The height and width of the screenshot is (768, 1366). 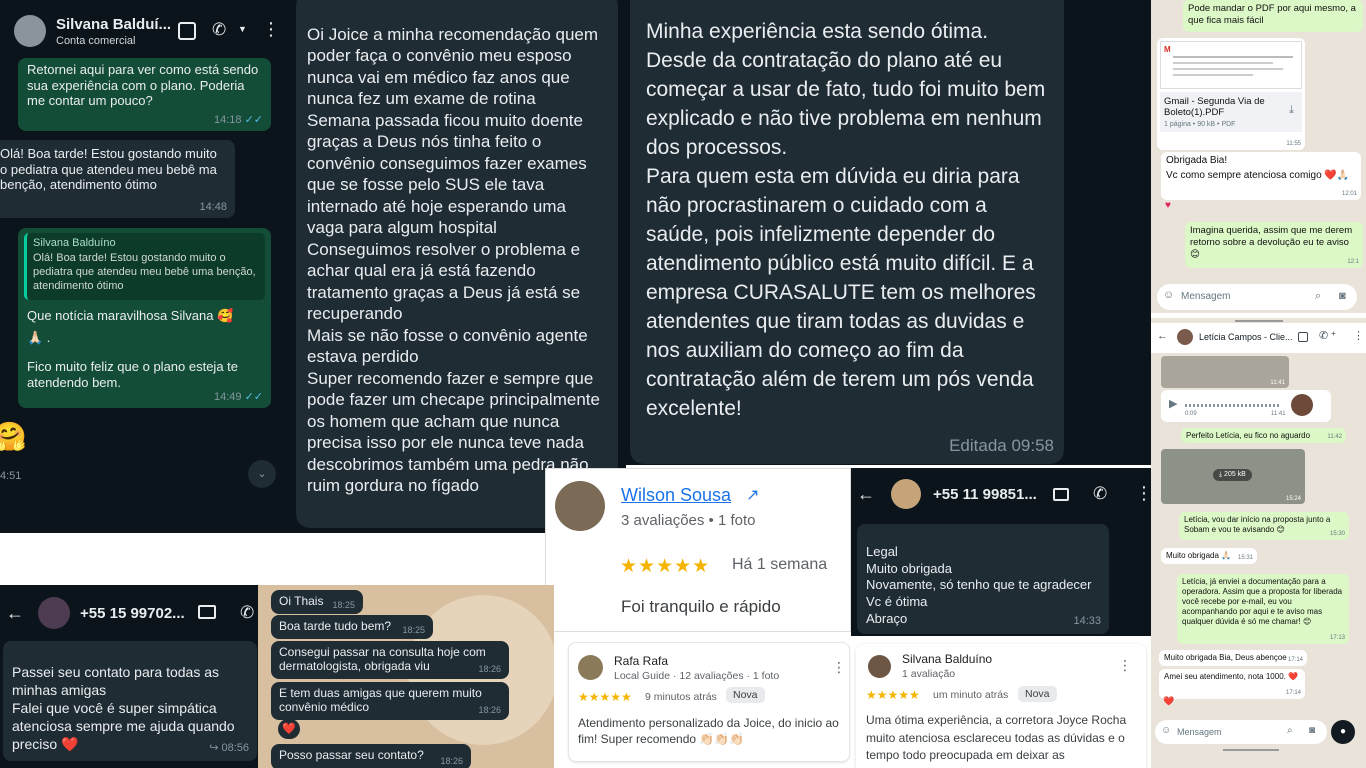 What do you see at coordinates (1232, 405) in the screenshot?
I see `audio-waveform` at bounding box center [1232, 405].